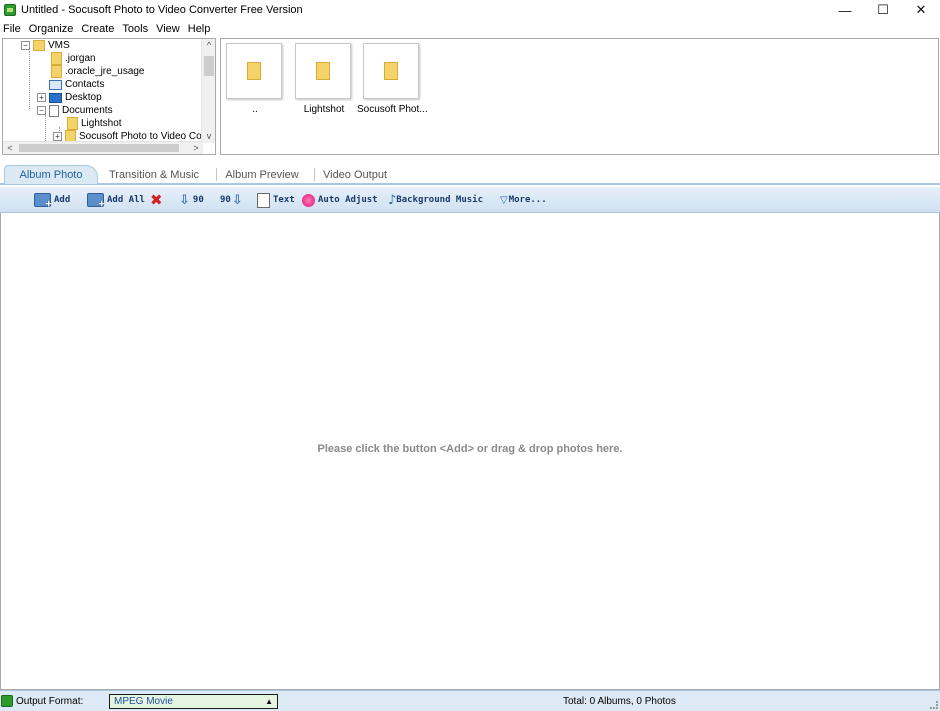 Image resolution: width=940 pixels, height=711 pixels. I want to click on auto-adjust-label: Auto Adjust, so click(348, 200).